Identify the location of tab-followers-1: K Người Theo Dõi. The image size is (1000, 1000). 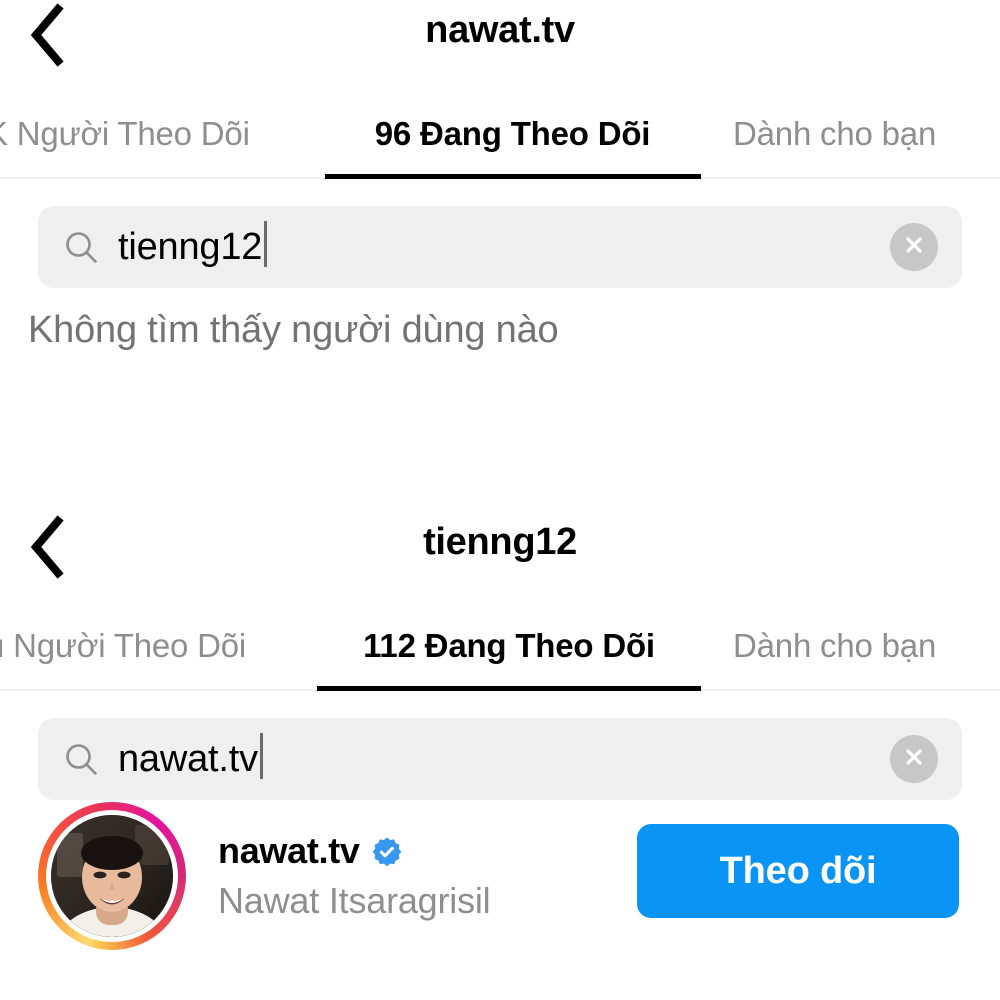
(125, 134).